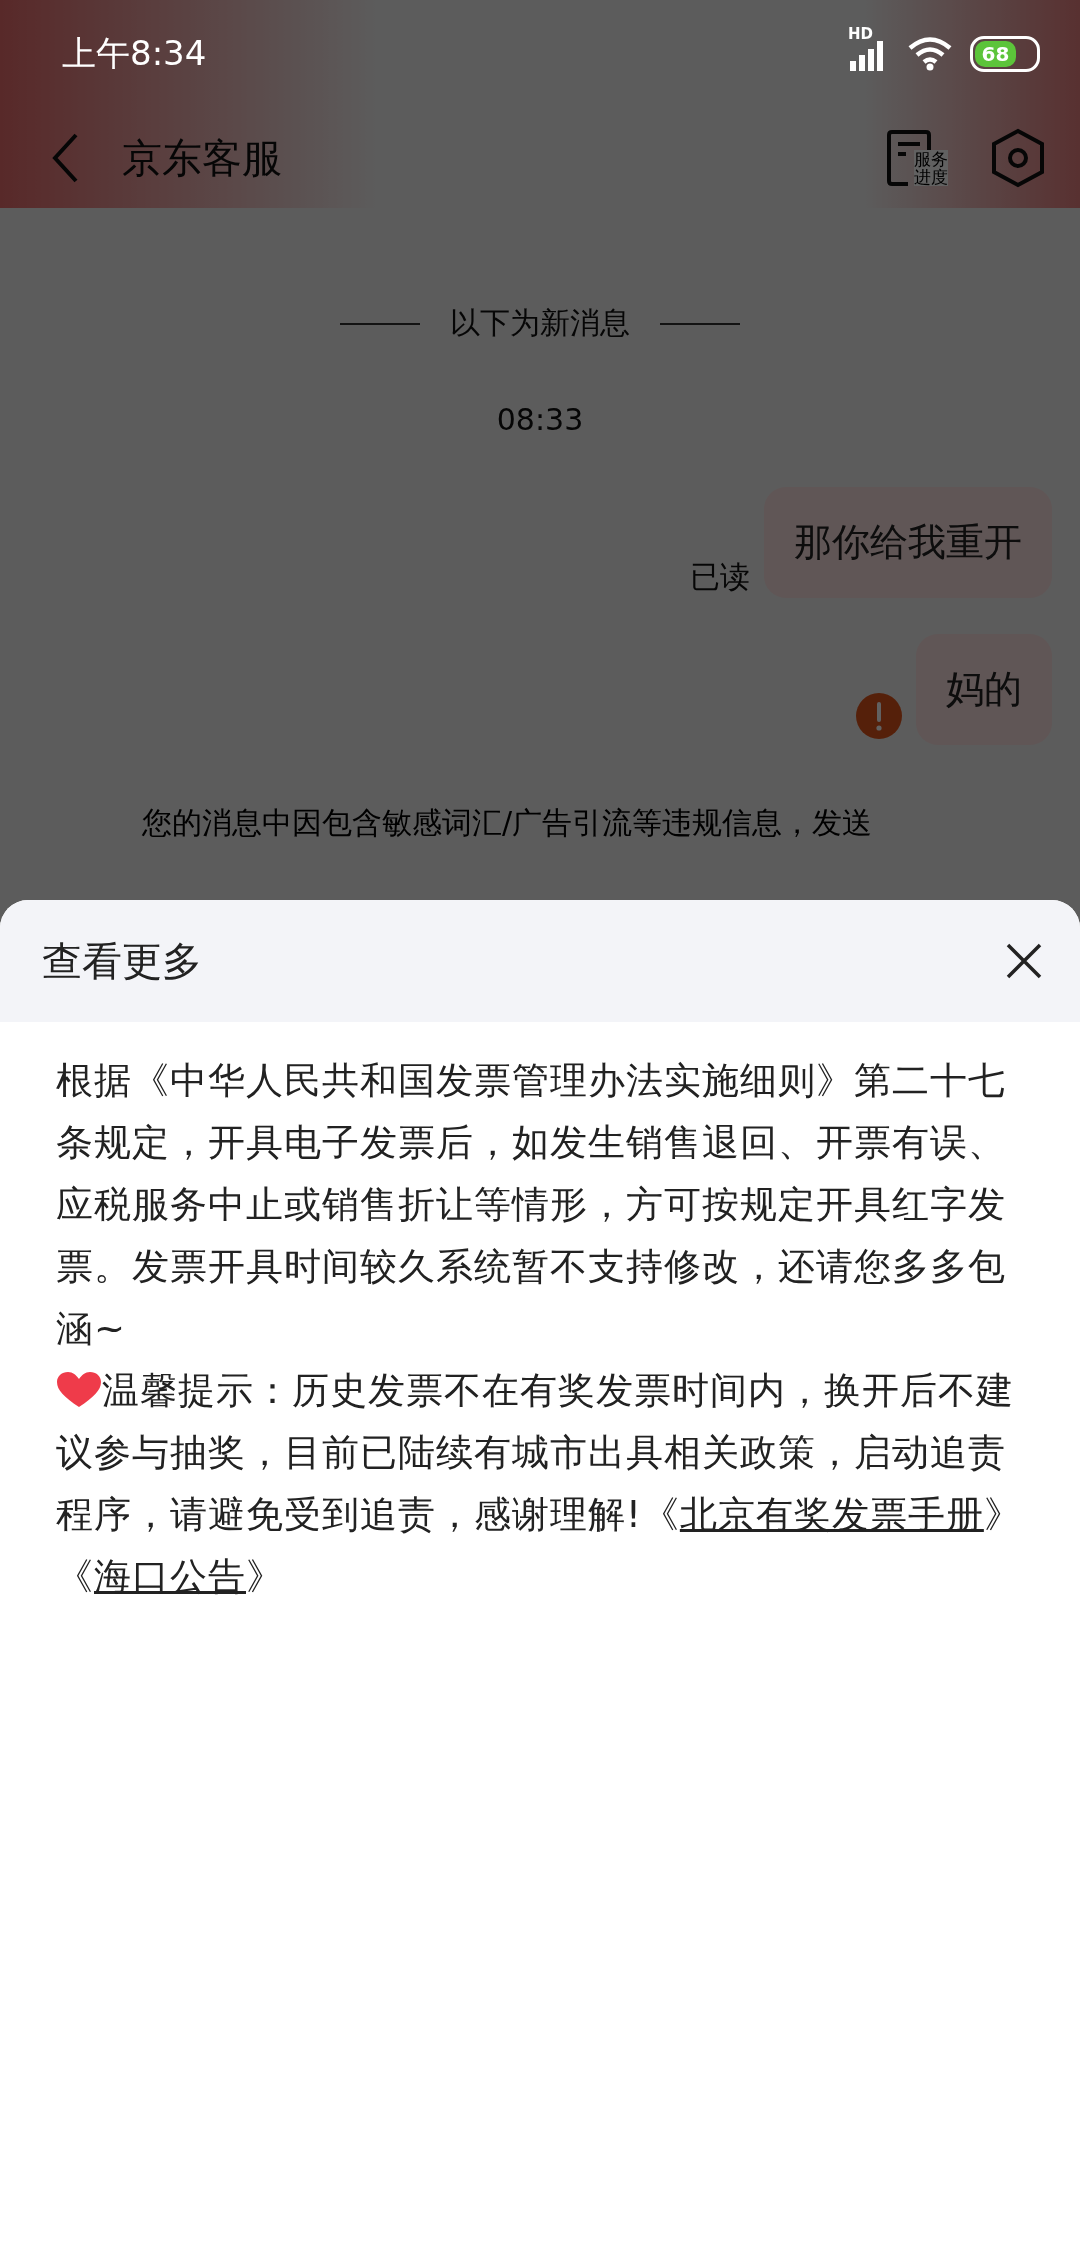 The height and width of the screenshot is (2248, 1080). I want to click on message-time: 08:33, so click(540, 419).